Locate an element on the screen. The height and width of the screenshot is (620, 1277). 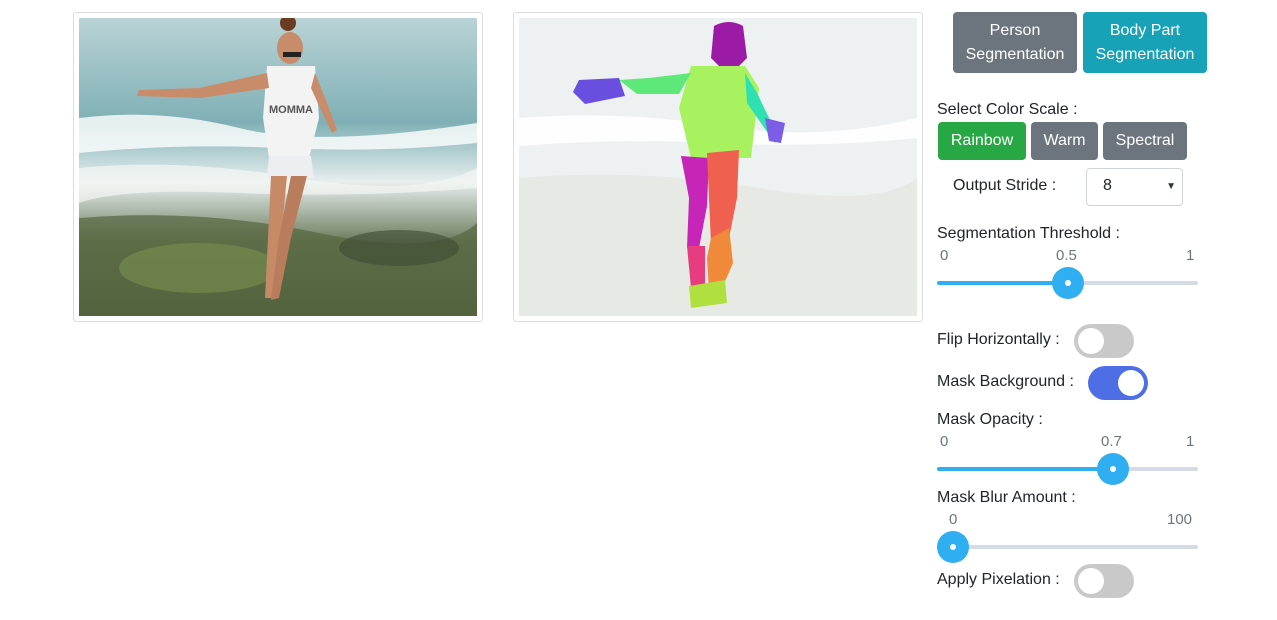
svg-text: MOMMA is located at coordinates (291, 110).